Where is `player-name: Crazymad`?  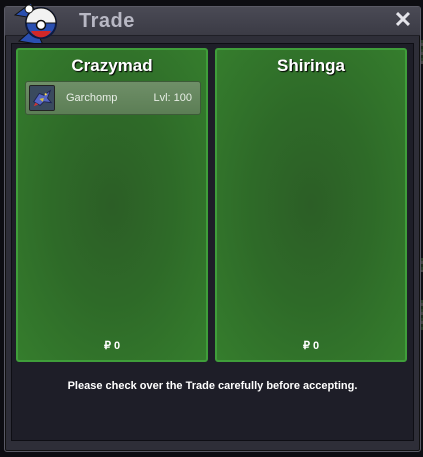
player-name: Crazymad is located at coordinates (112, 65).